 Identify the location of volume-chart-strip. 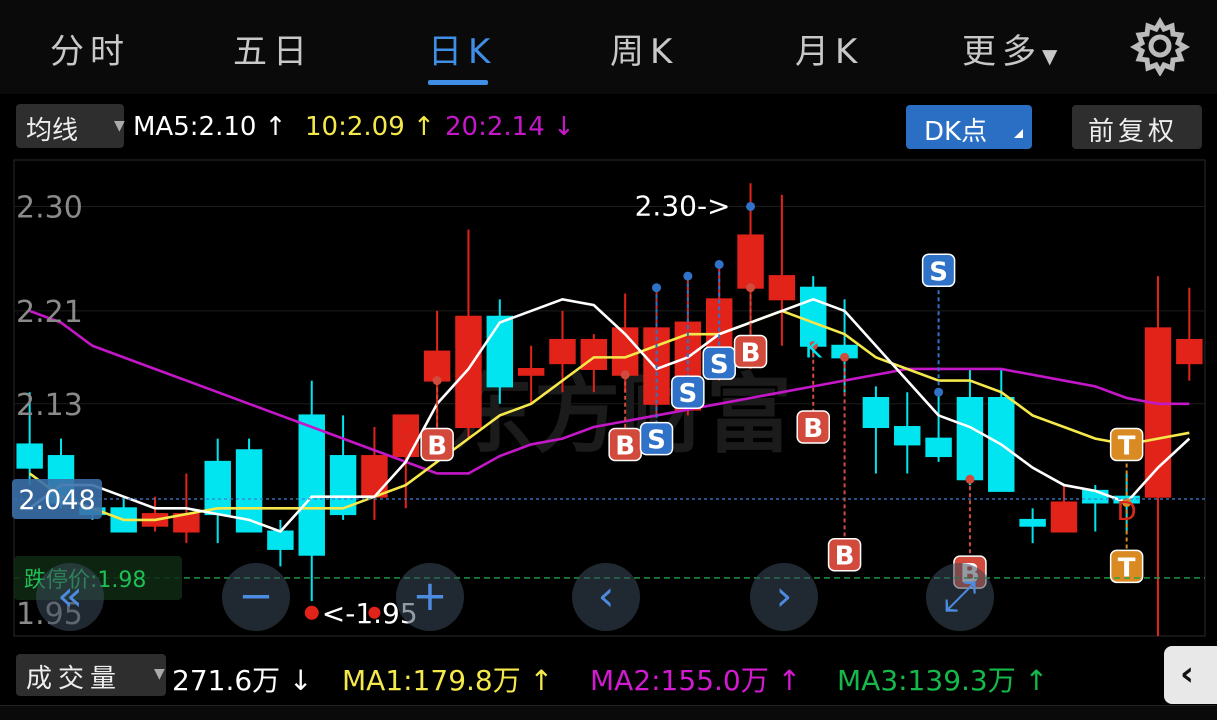
(608, 712).